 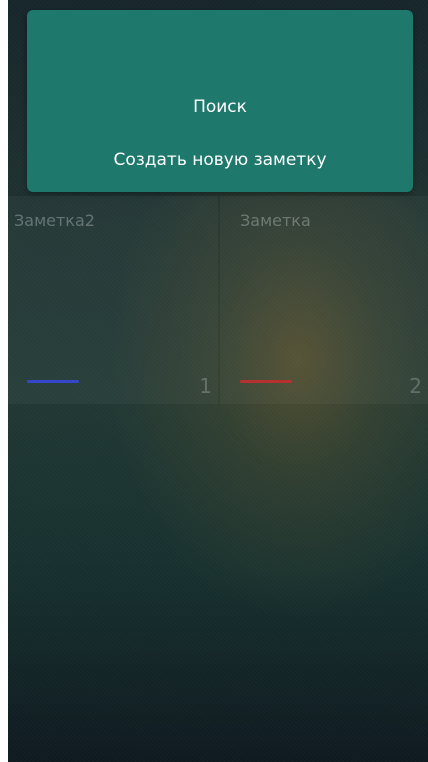 What do you see at coordinates (220, 160) in the screenshot?
I see `menu-item-create-note: Создать новую заметку` at bounding box center [220, 160].